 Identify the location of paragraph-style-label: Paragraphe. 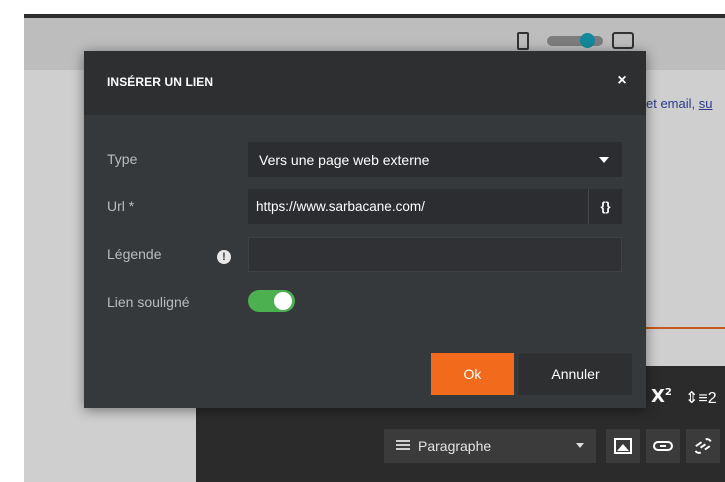
(455, 446).